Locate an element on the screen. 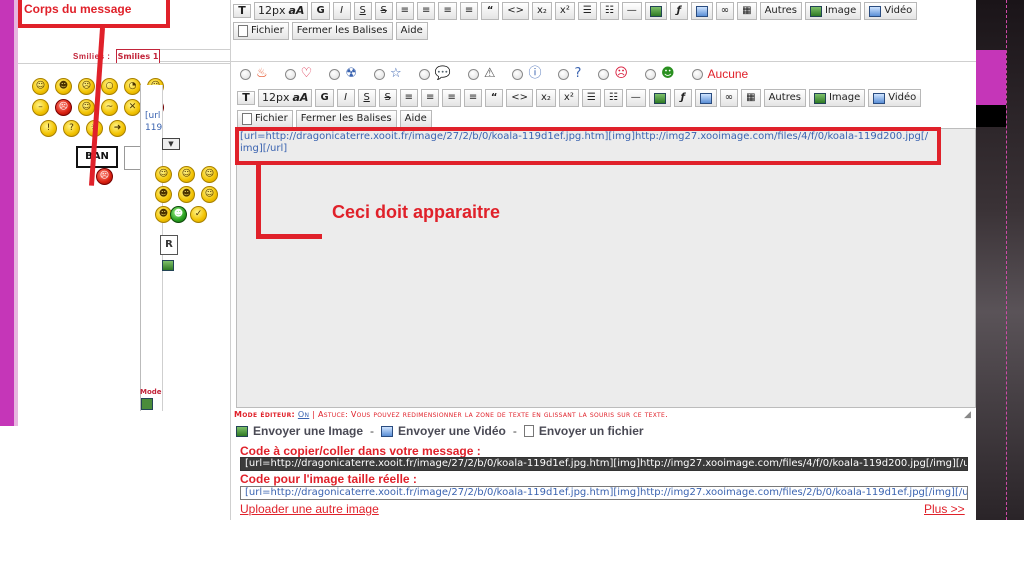  thumbs-up-icon: ✓ is located at coordinates (198, 214).